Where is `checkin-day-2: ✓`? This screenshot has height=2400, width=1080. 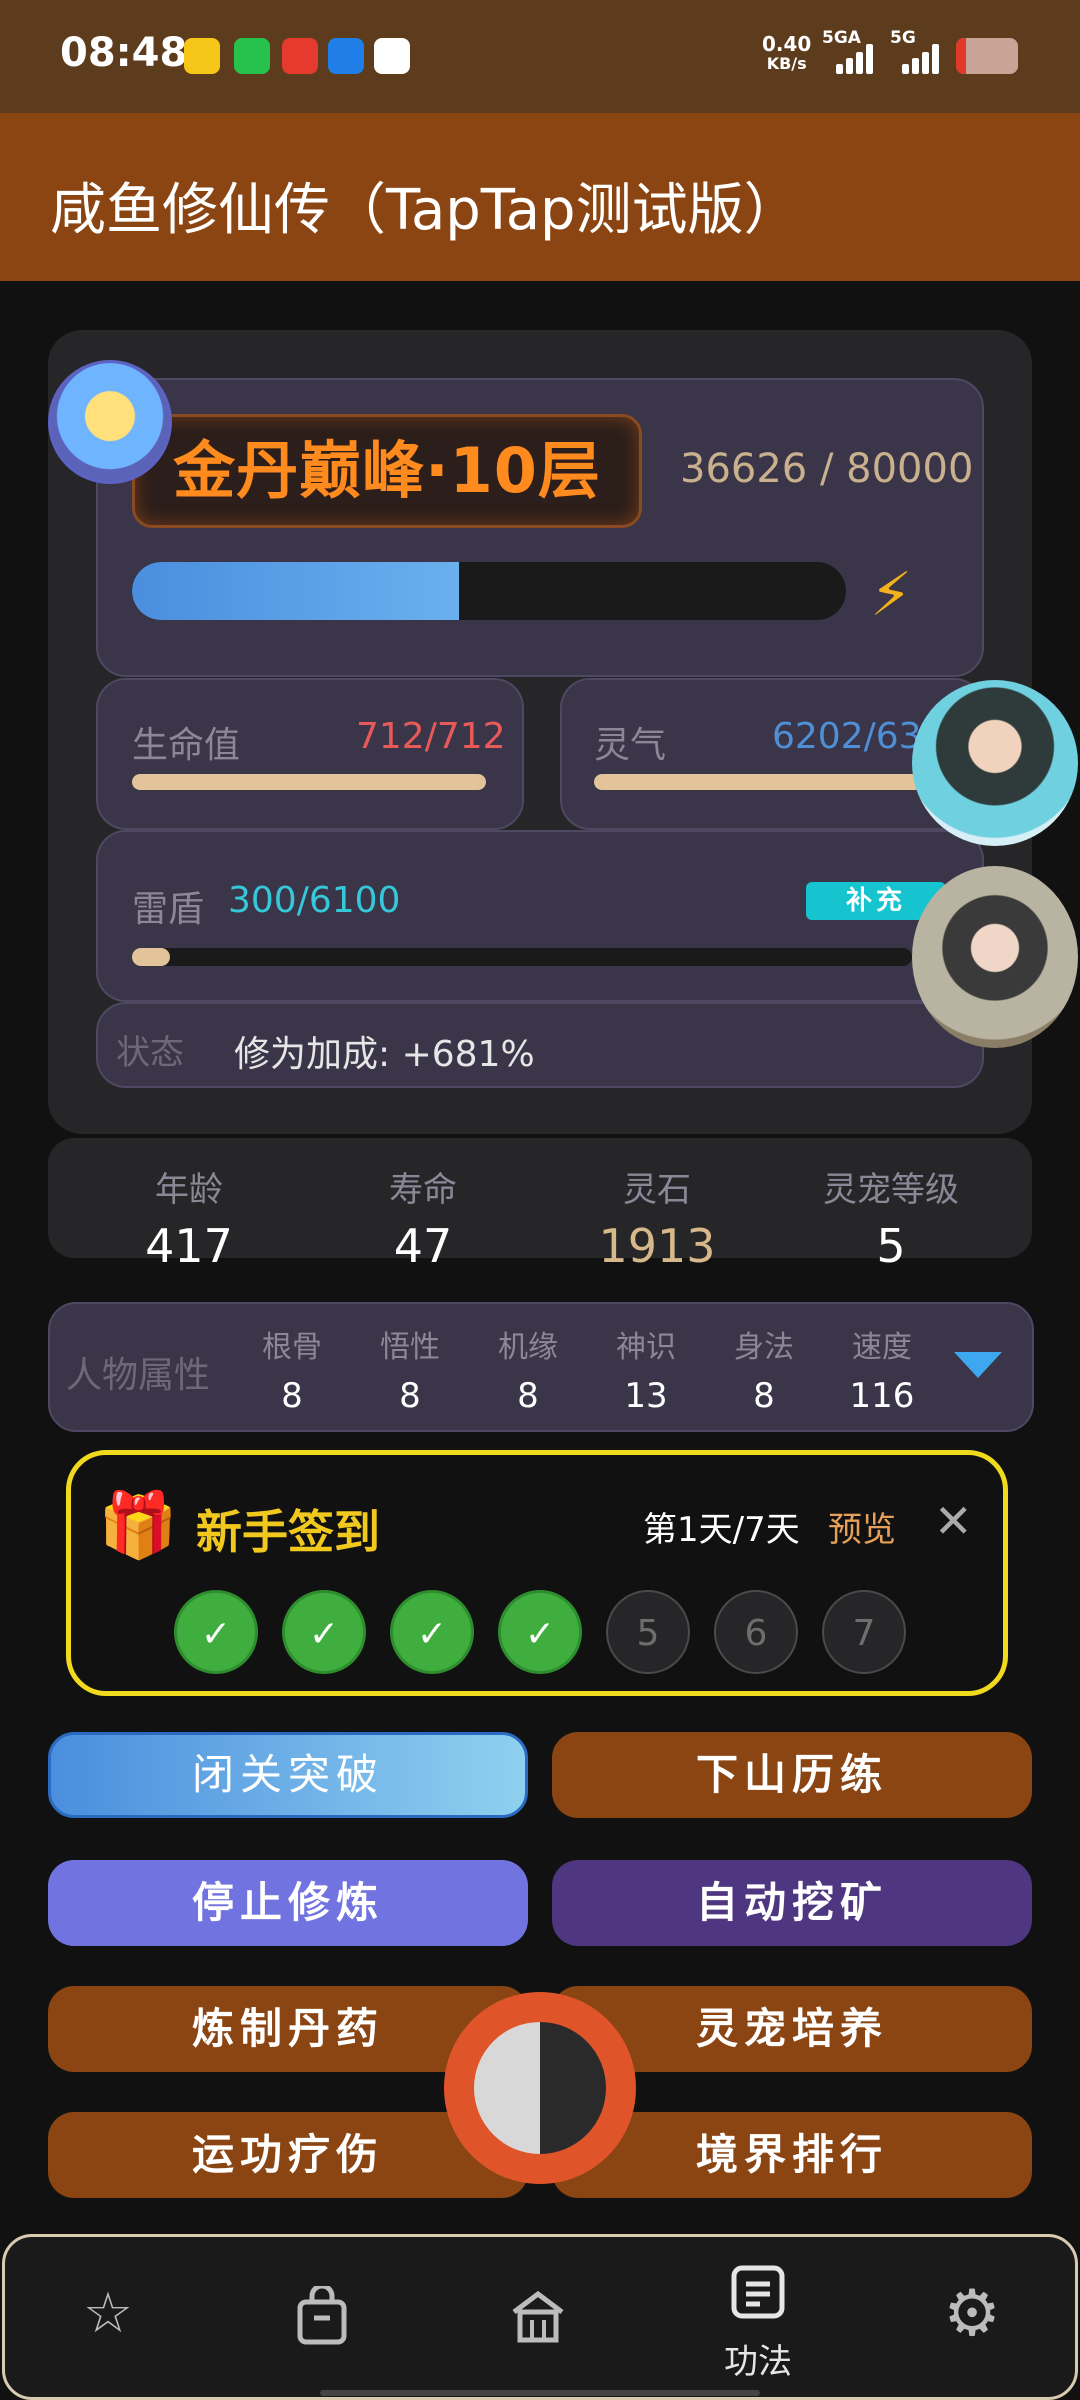
checkin-day-2: ✓ is located at coordinates (324, 1632).